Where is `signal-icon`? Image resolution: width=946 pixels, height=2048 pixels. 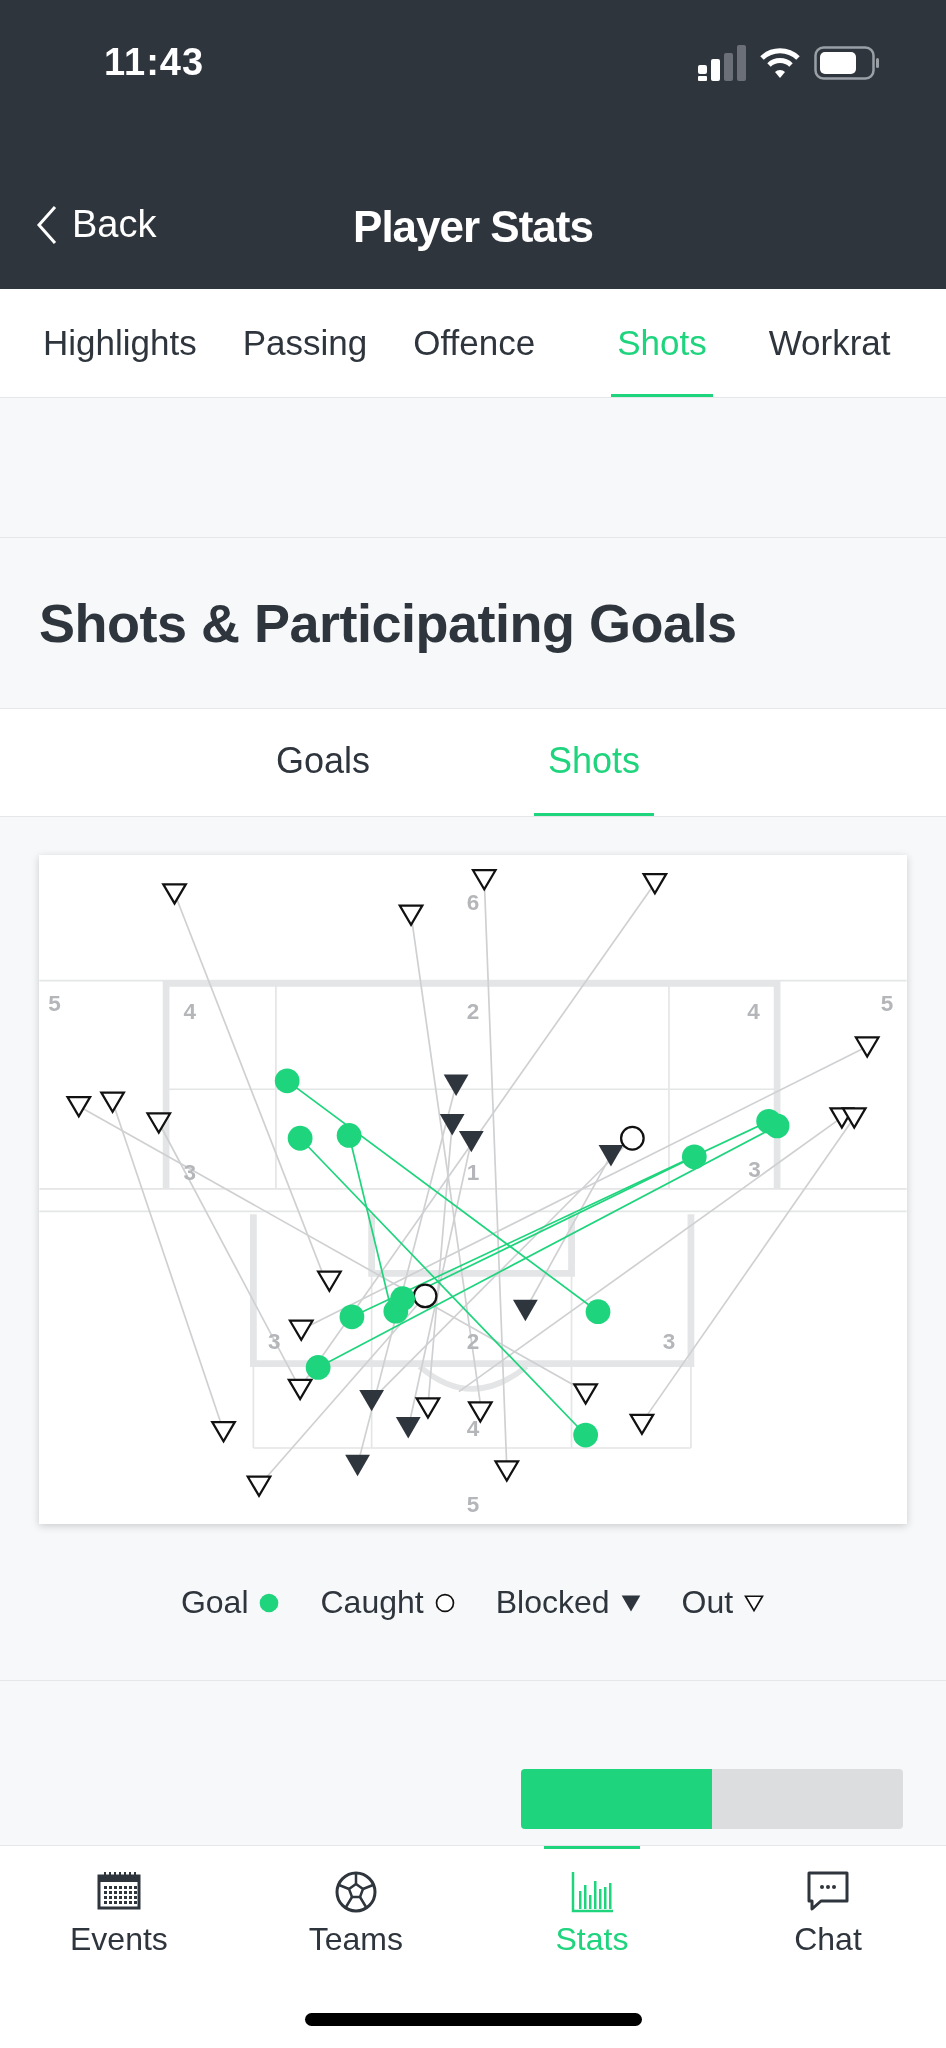 signal-icon is located at coordinates (722, 62).